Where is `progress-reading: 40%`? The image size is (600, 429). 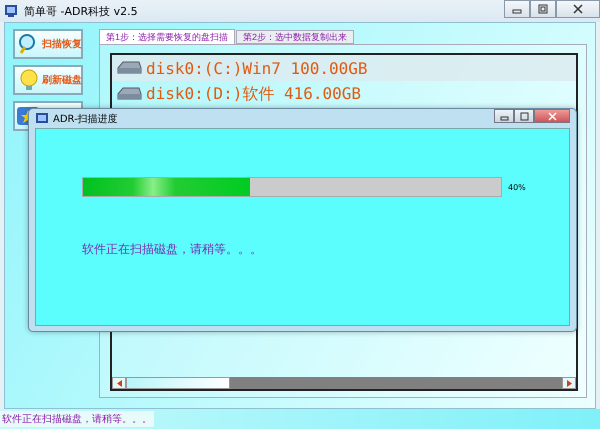
progress-reading: 40% is located at coordinates (517, 187).